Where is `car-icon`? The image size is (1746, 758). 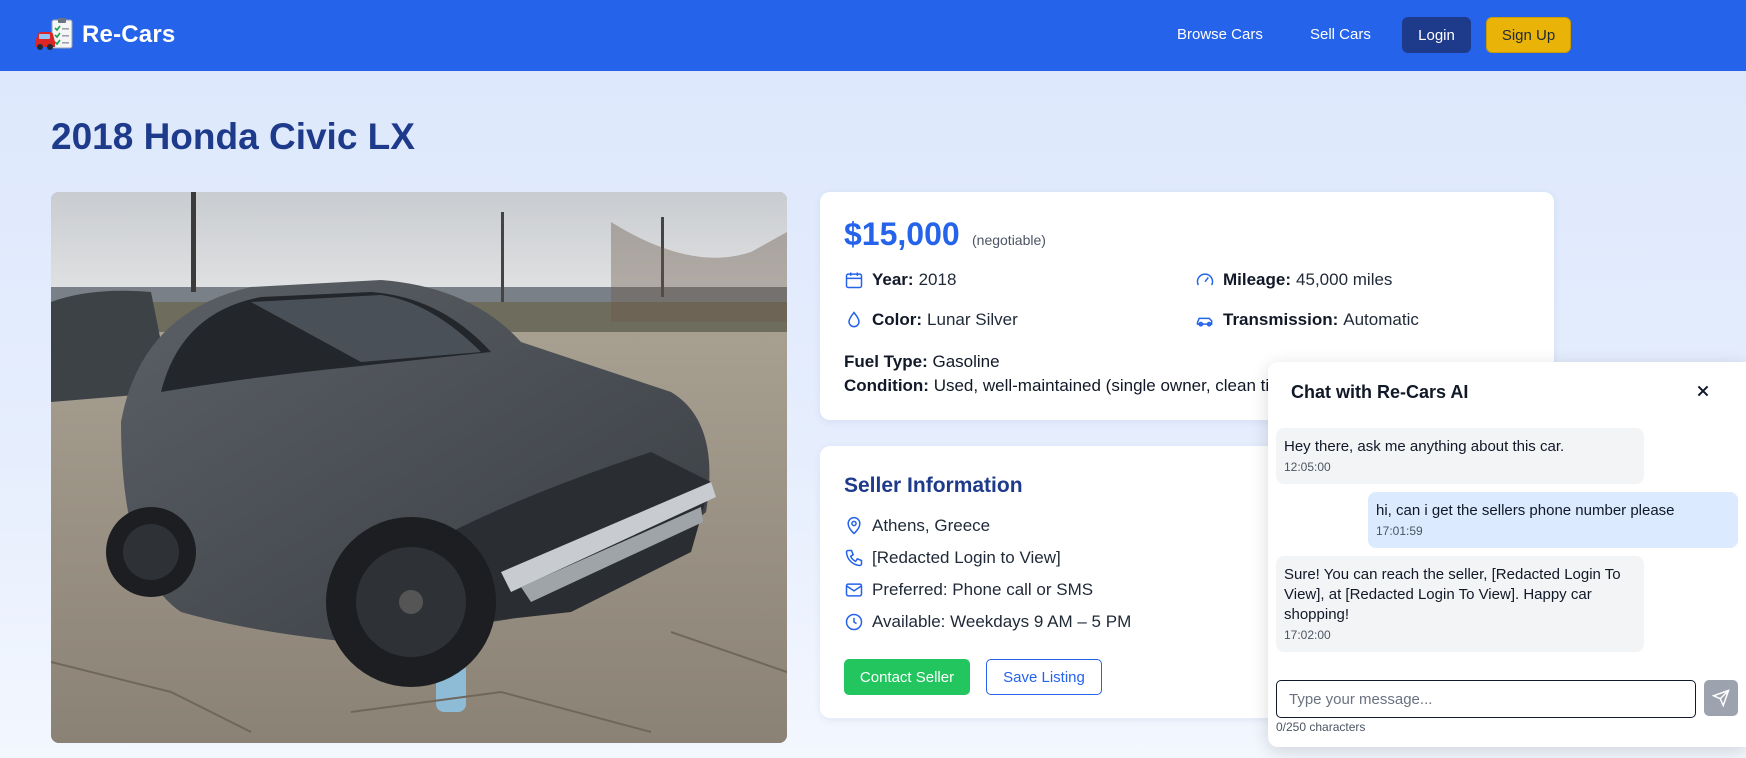 car-icon is located at coordinates (1204, 322).